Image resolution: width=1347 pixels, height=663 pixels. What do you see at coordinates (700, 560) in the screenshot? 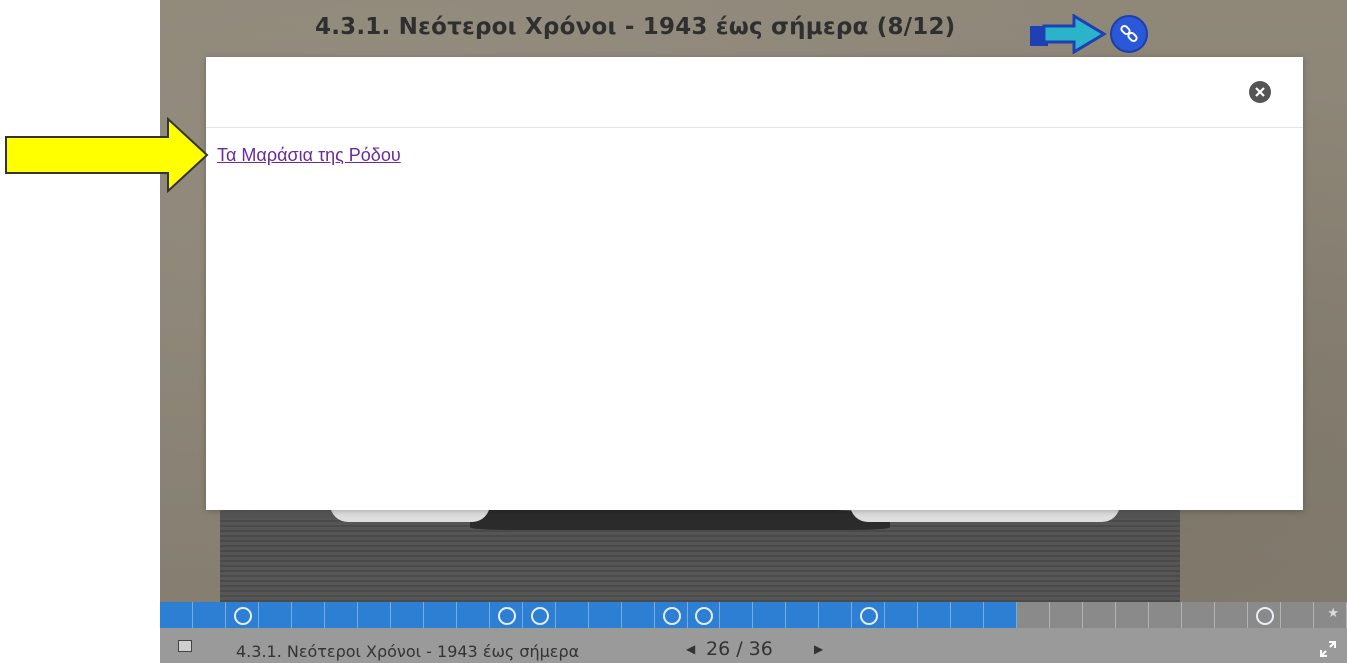
I see `photo-sea` at bounding box center [700, 560].